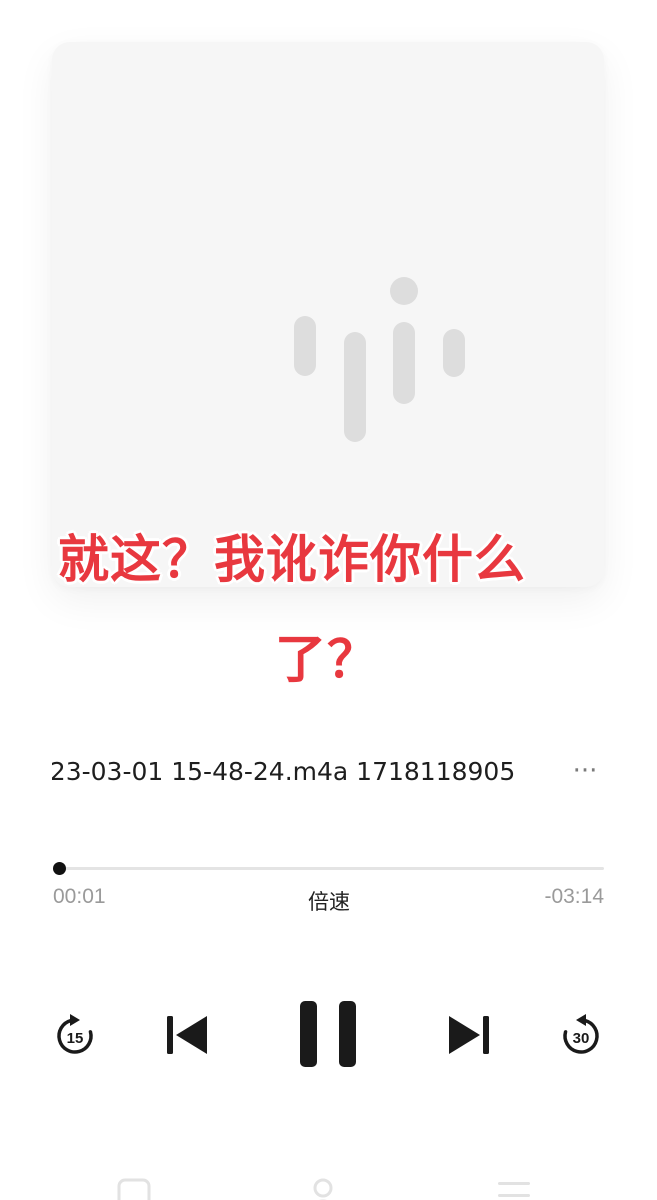 The width and height of the screenshot is (657, 1200). I want to click on pause-button, so click(328, 1034).